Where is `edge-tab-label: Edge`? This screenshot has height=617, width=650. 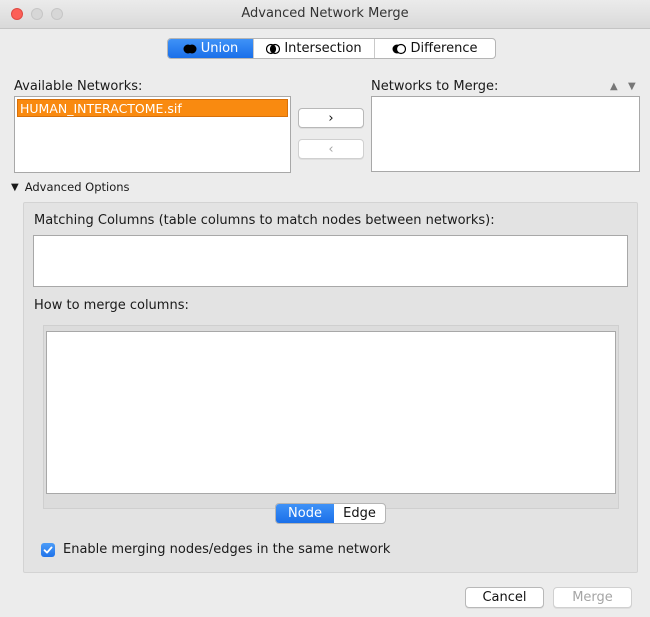 edge-tab-label: Edge is located at coordinates (359, 513).